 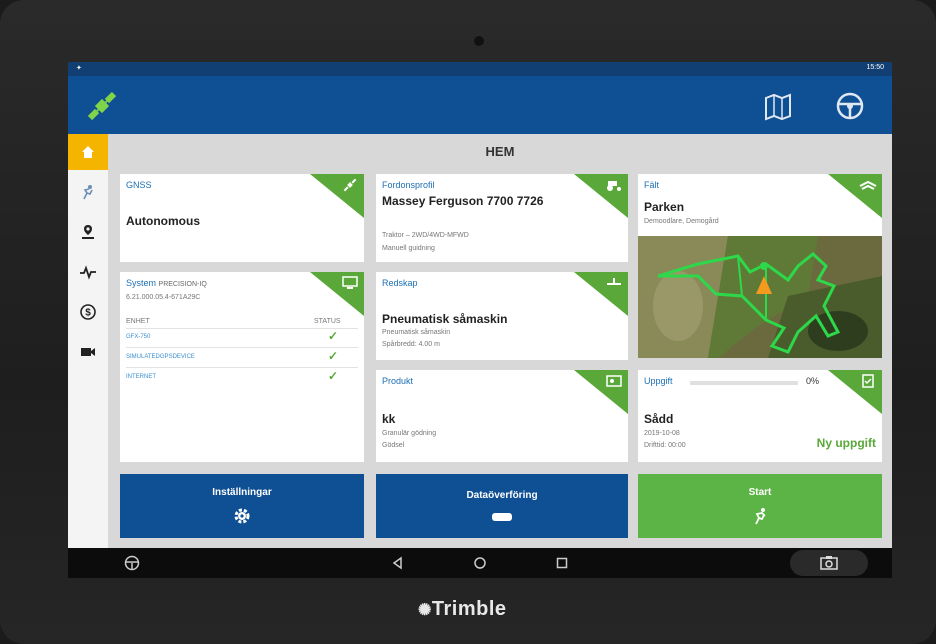 I want to click on sidebar: $, so click(x=88, y=341).